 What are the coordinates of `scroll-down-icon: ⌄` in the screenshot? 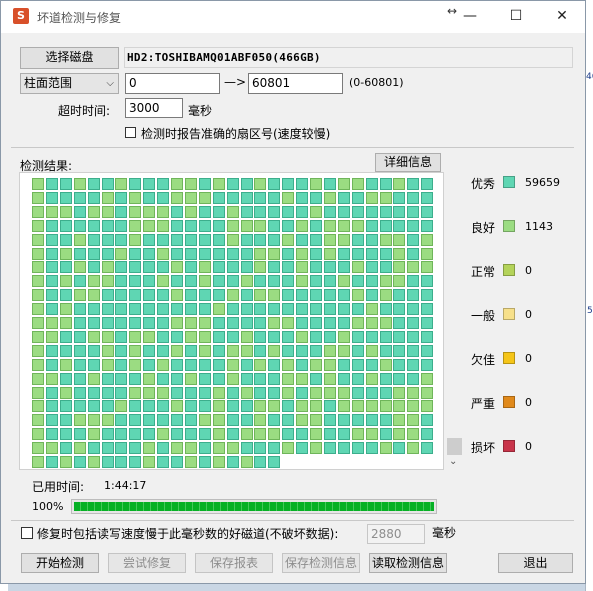 It's located at (453, 461).